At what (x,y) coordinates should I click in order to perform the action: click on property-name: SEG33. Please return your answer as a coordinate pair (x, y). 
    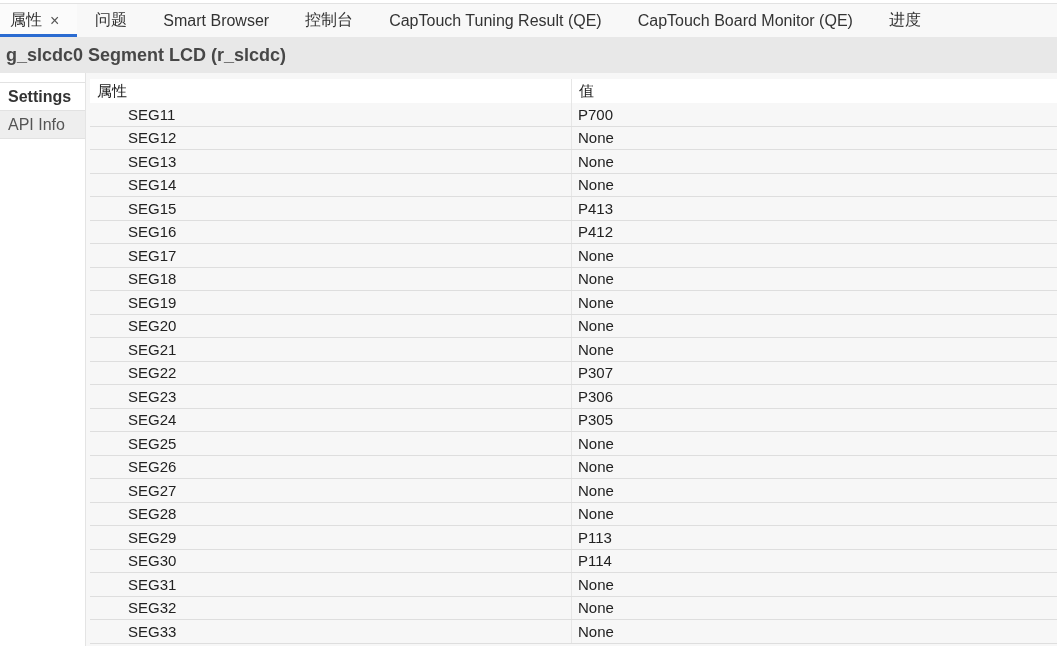
    Looking at the image, I should click on (152, 631).